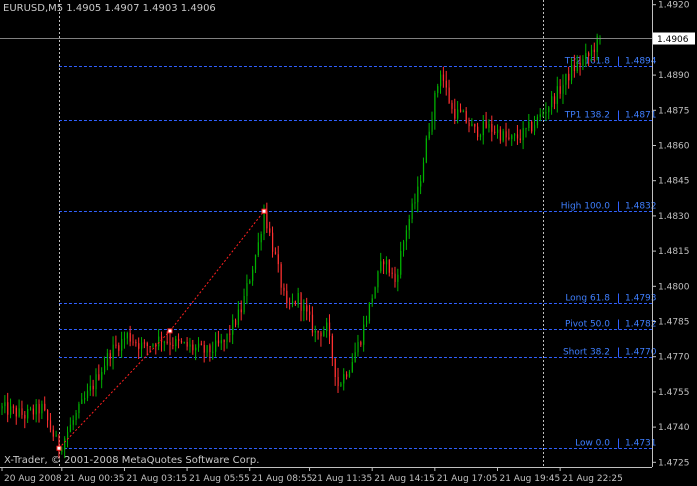 The image size is (697, 486). Describe the element at coordinates (674, 393) in the screenshot. I see `price-tick-label: 1.4755` at that location.